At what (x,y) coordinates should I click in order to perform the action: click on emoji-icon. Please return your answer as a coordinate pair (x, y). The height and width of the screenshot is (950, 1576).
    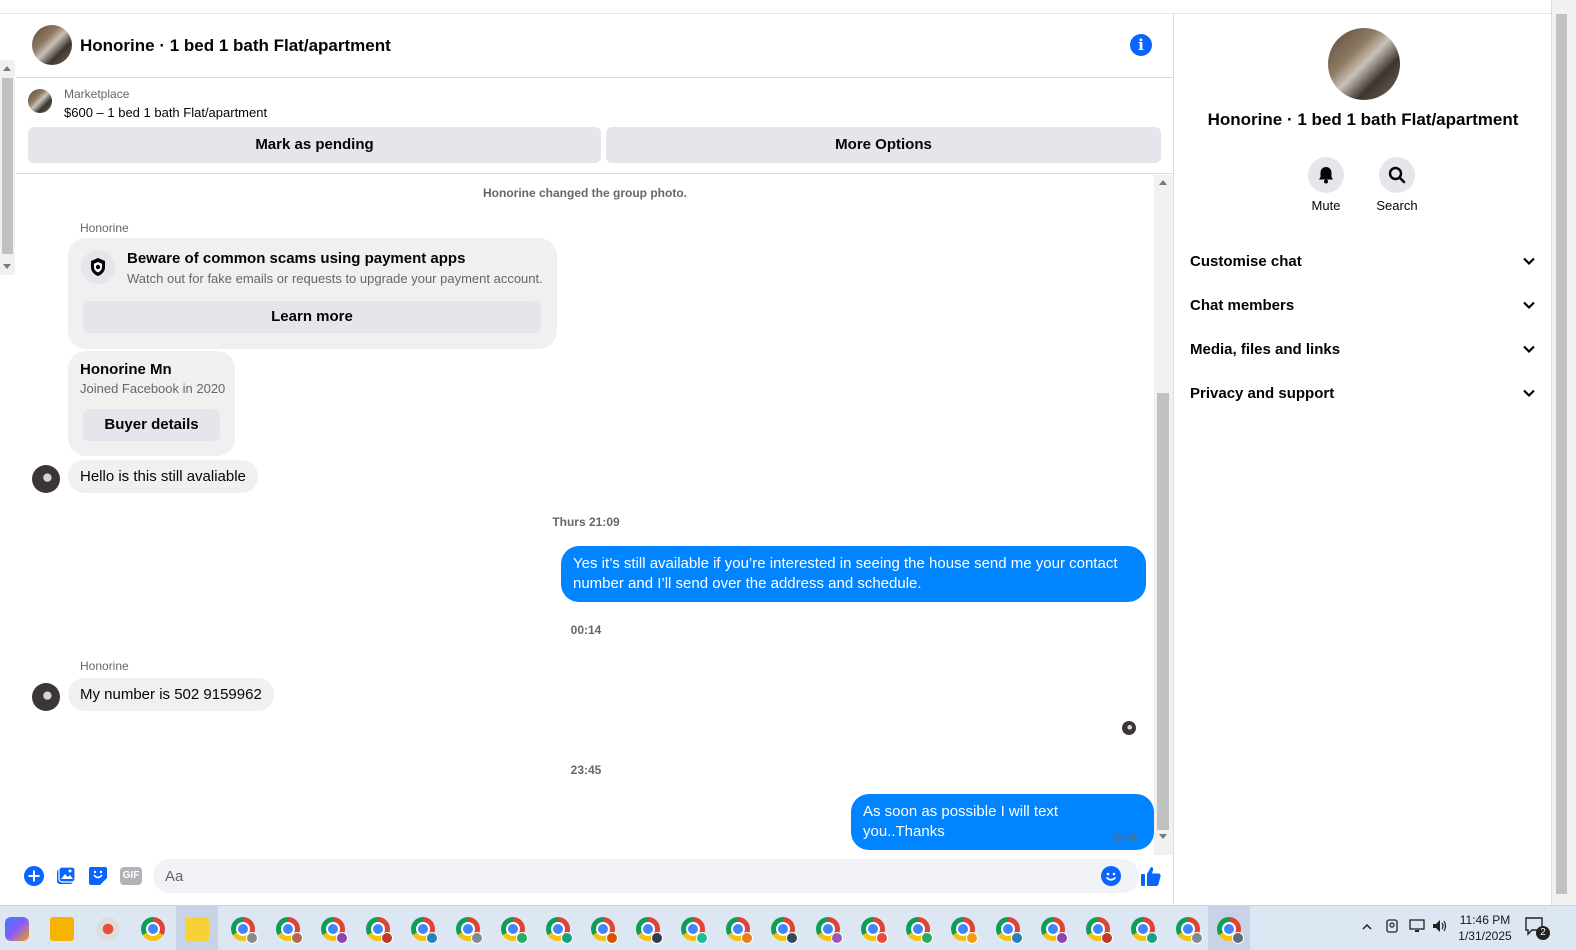
    Looking at the image, I should click on (1111, 876).